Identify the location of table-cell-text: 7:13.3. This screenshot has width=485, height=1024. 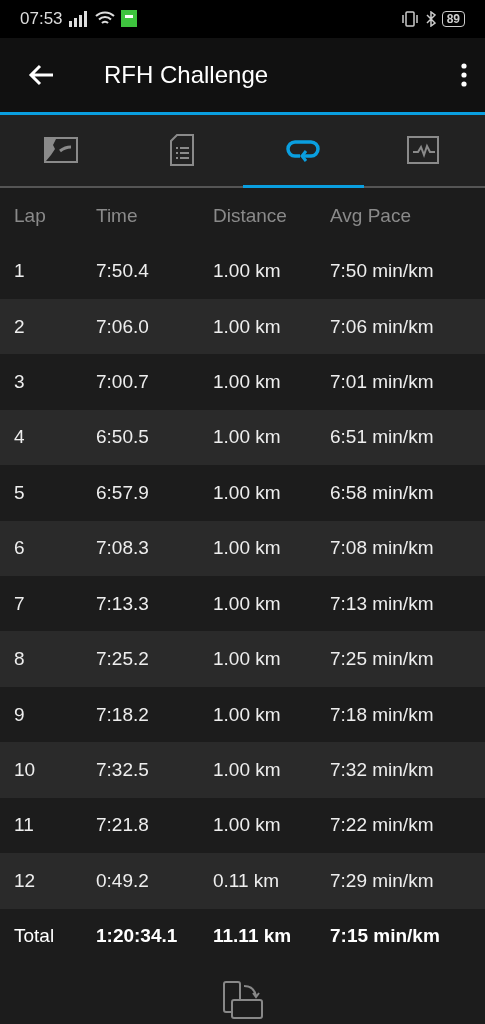
(123, 603).